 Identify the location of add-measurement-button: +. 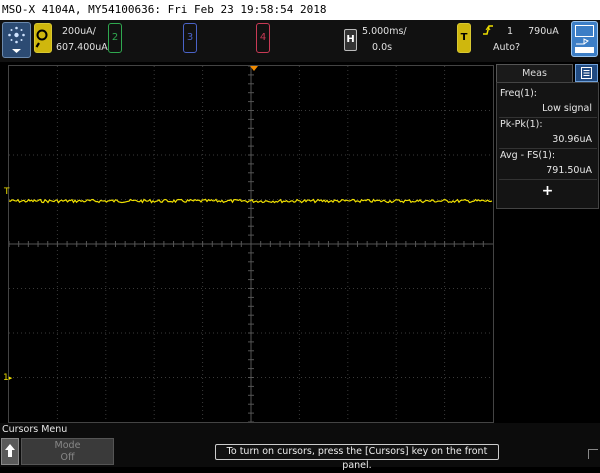
(547, 191).